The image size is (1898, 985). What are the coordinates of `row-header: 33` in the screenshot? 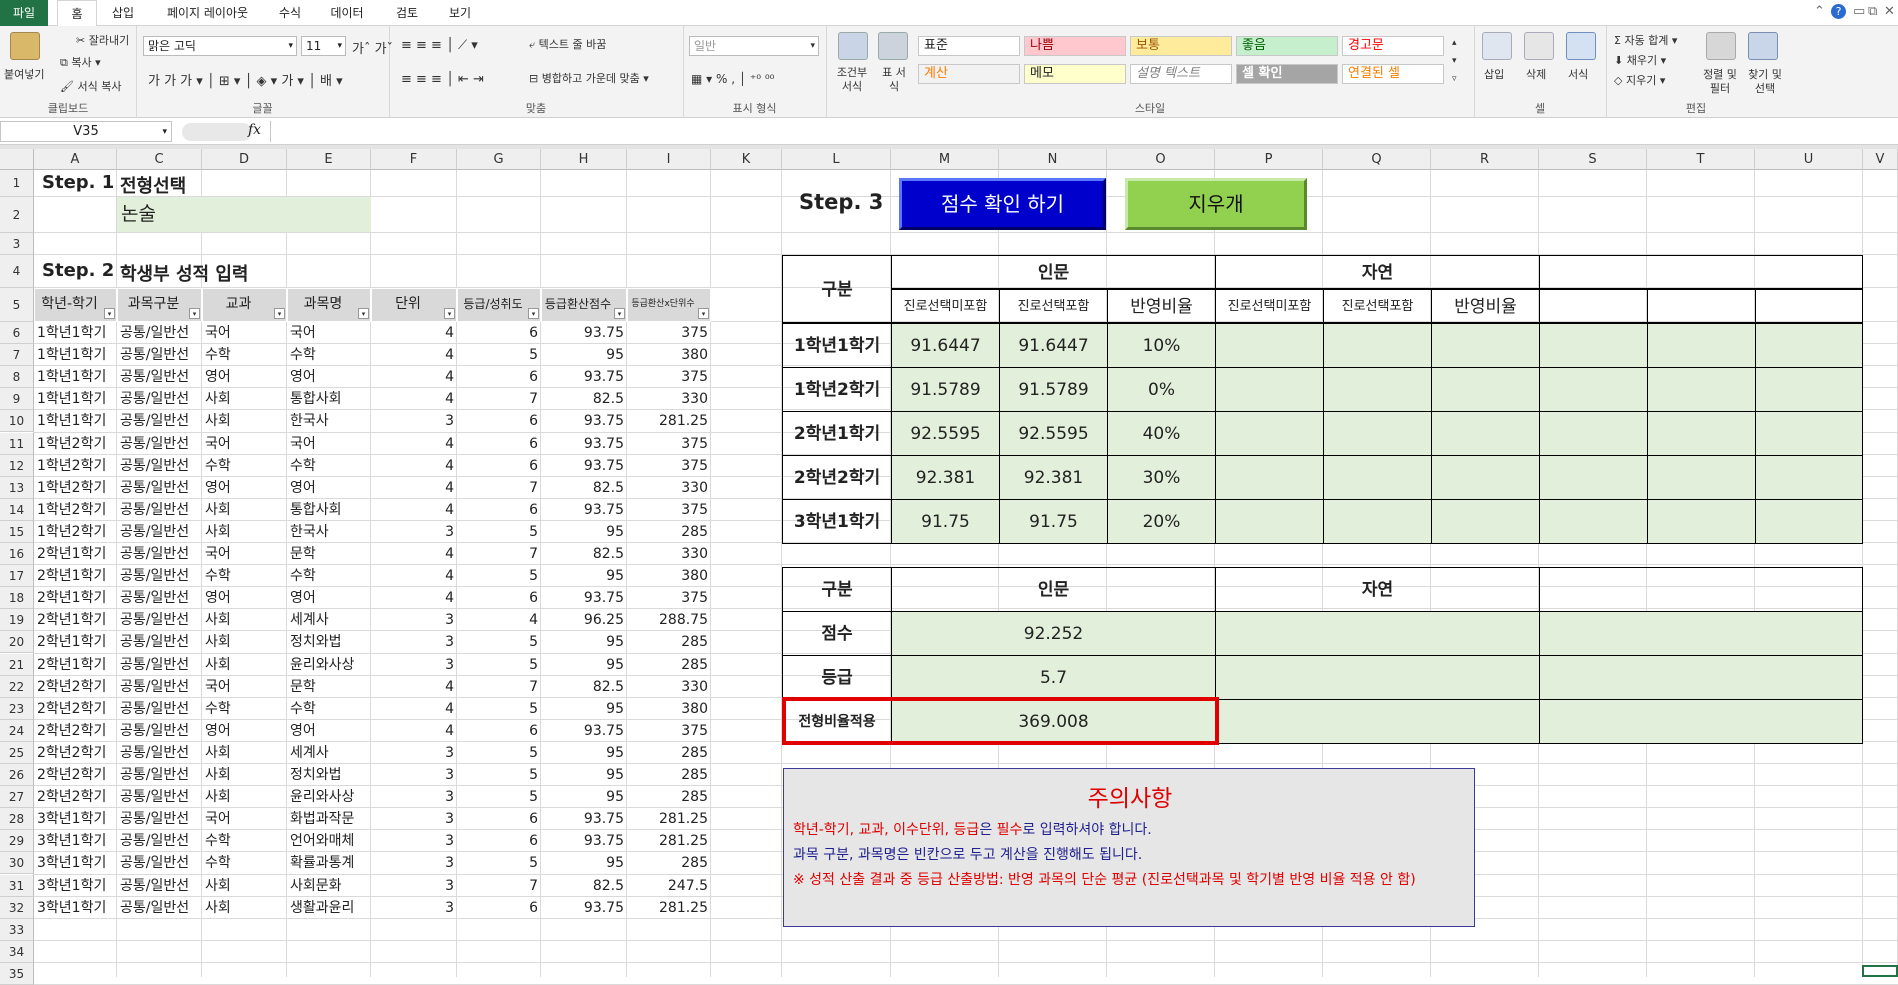 It's located at (17, 929).